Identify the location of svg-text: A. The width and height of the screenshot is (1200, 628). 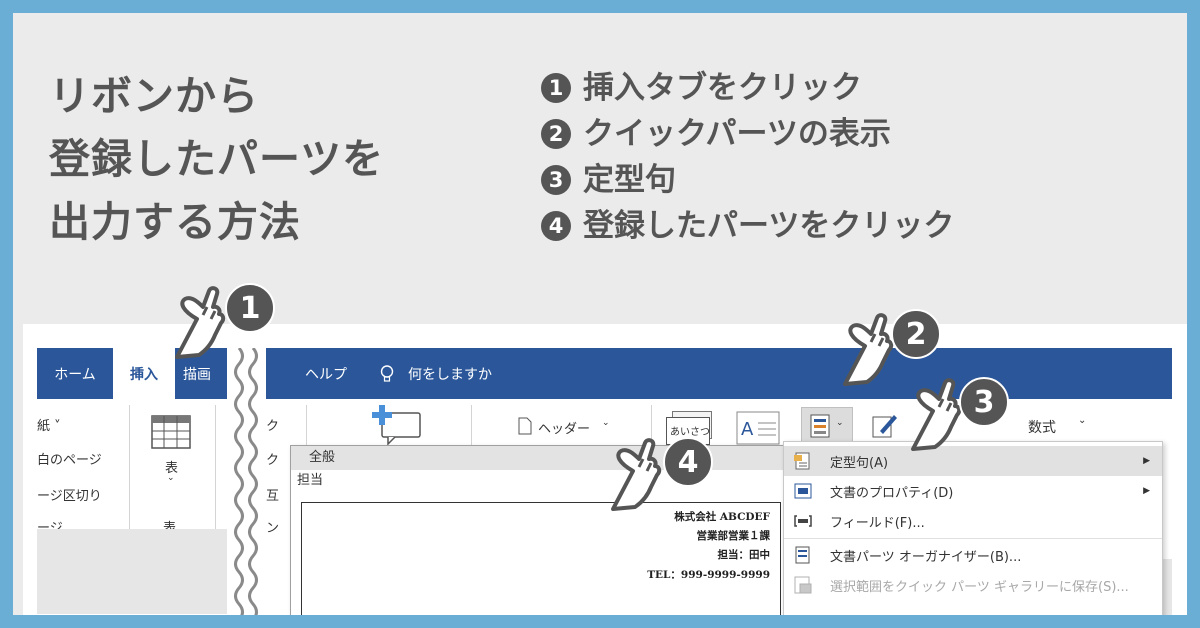
(747, 429).